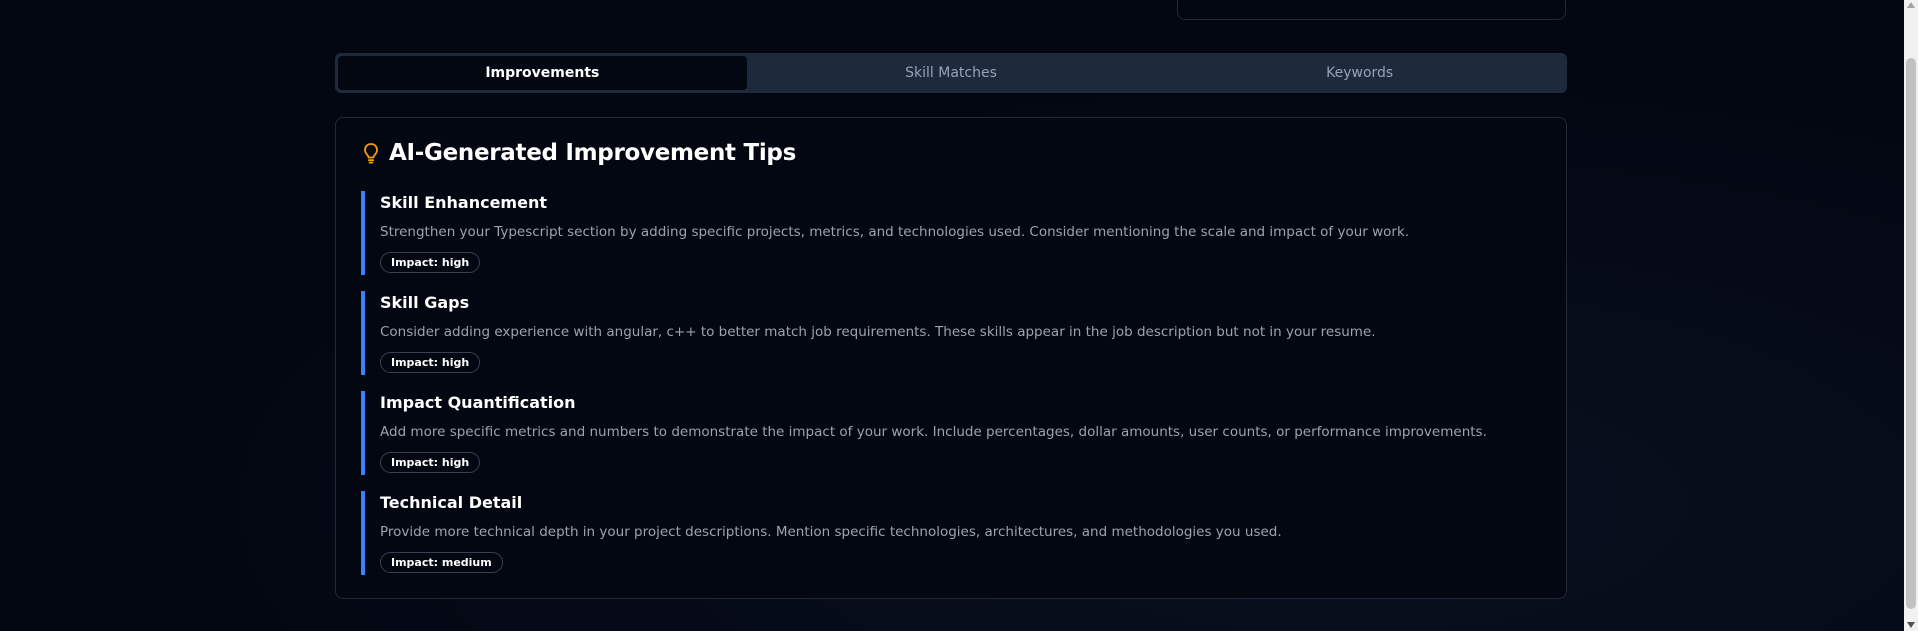 This screenshot has width=1918, height=631. What do you see at coordinates (371, 153) in the screenshot?
I see `lightbulb-icon` at bounding box center [371, 153].